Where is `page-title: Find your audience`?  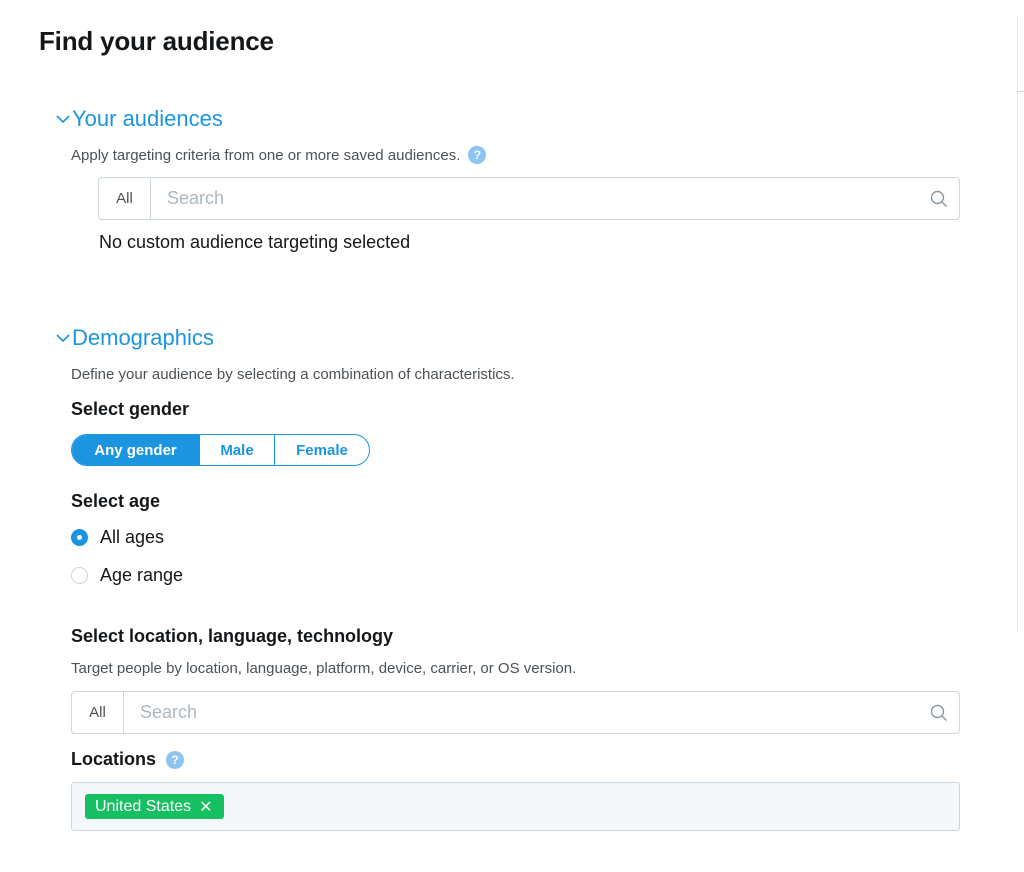
page-title: Find your audience is located at coordinates (156, 41).